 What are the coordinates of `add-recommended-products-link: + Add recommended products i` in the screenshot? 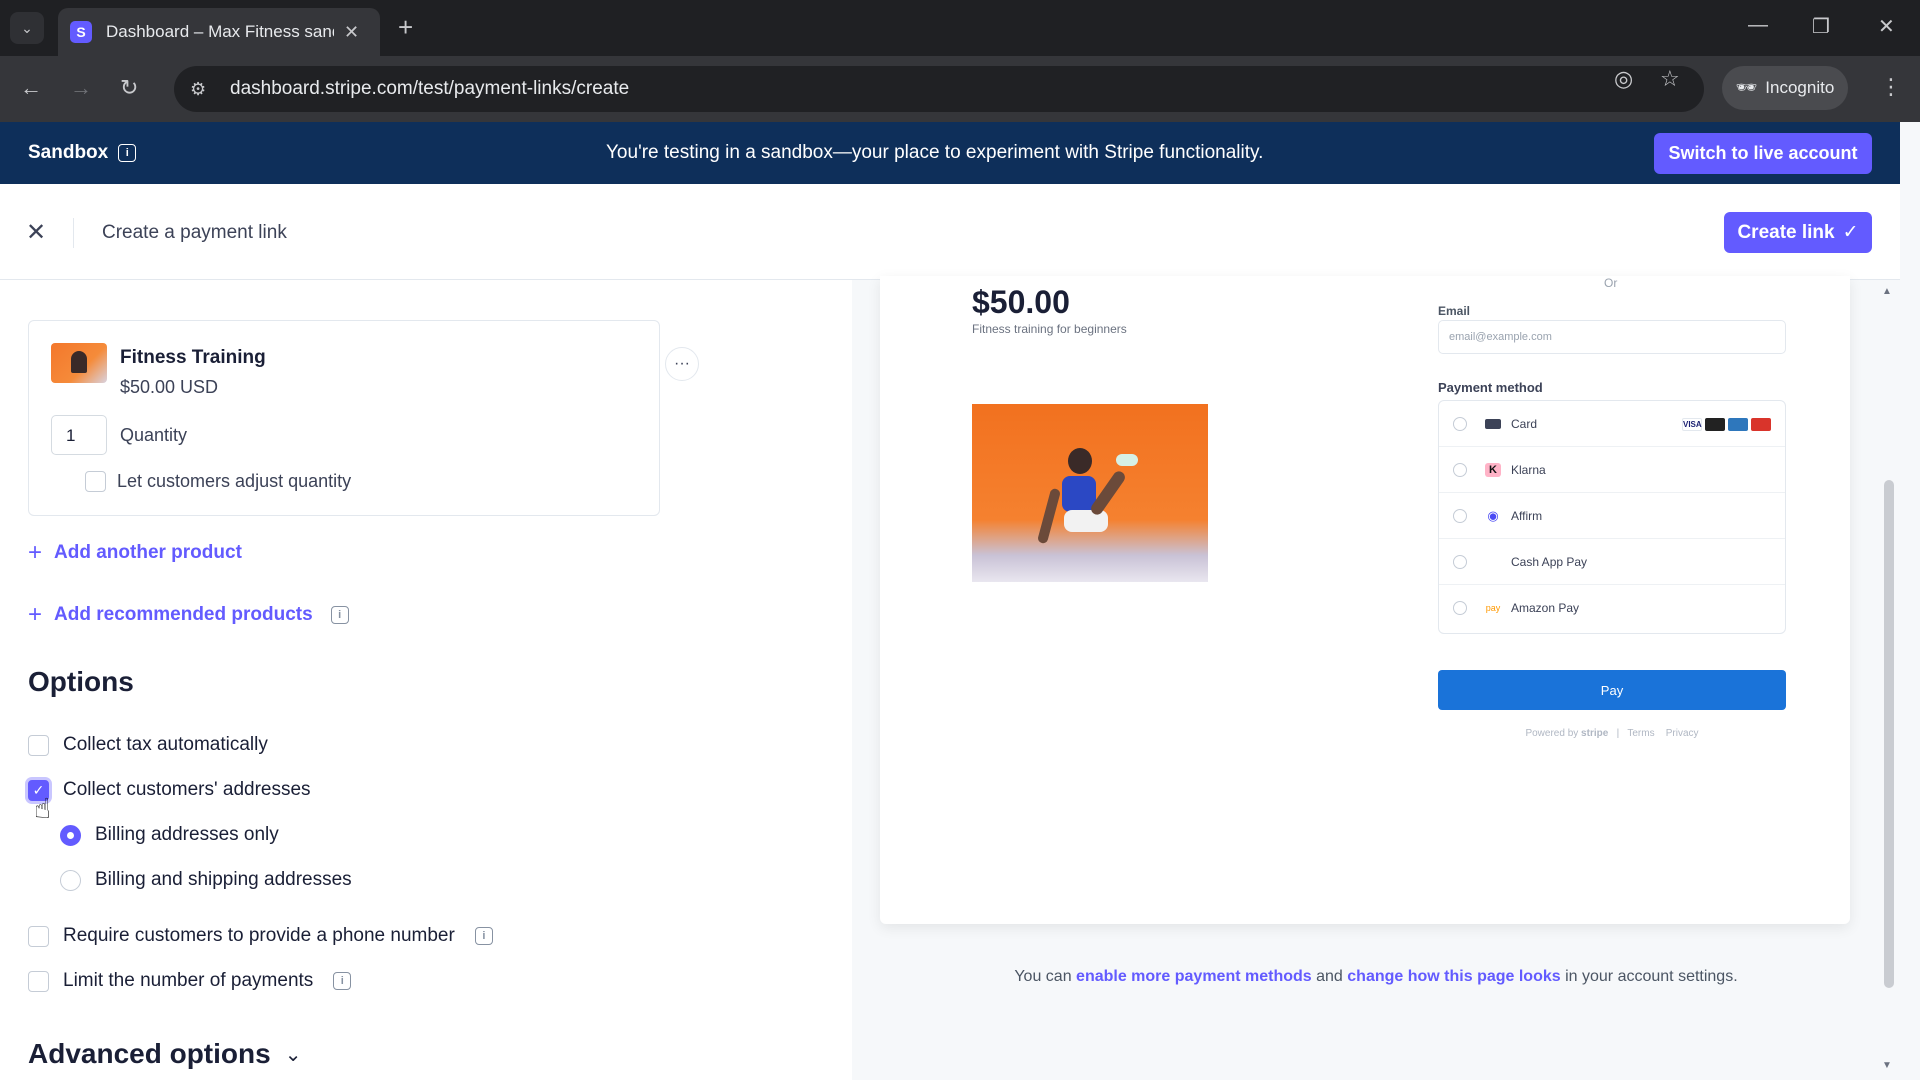 It's located at (188, 615).